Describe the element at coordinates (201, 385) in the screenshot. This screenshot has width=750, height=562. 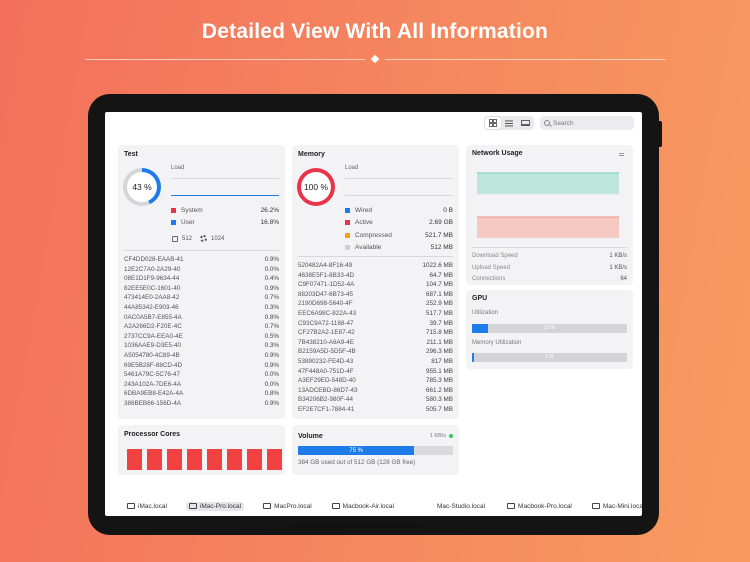
I see `list-item: 243A102A-7DE6-4A 0.0%` at that location.